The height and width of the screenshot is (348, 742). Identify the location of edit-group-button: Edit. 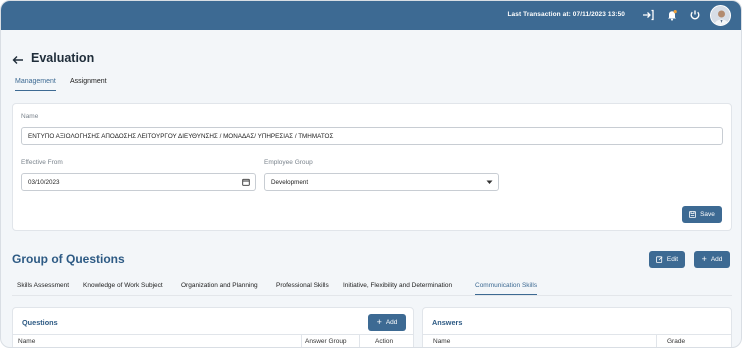
(667, 259).